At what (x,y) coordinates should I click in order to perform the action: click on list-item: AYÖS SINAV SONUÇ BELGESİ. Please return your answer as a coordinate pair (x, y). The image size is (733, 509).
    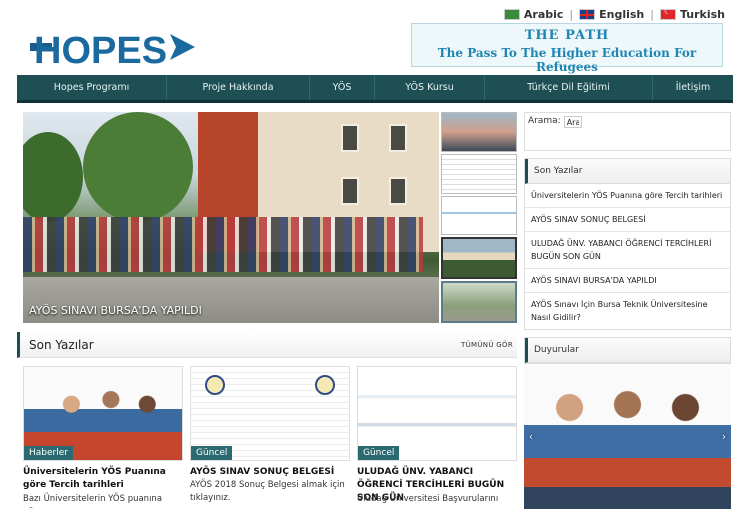
    Looking at the image, I should click on (627, 220).